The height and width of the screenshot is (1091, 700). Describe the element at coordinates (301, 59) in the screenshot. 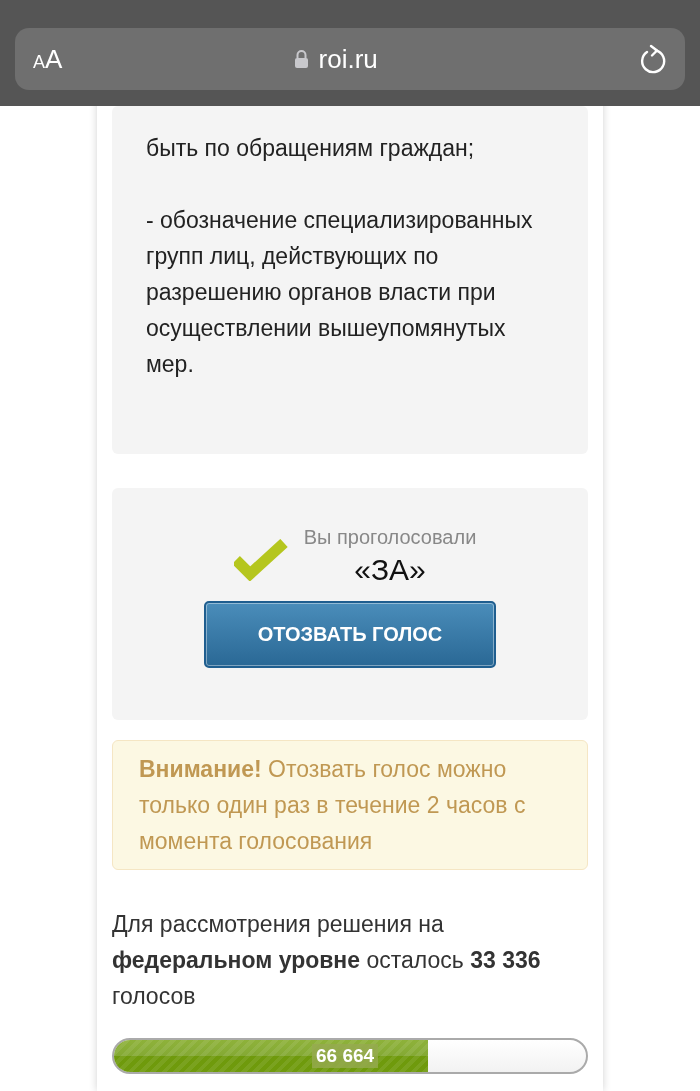

I see `lock-icon` at that location.